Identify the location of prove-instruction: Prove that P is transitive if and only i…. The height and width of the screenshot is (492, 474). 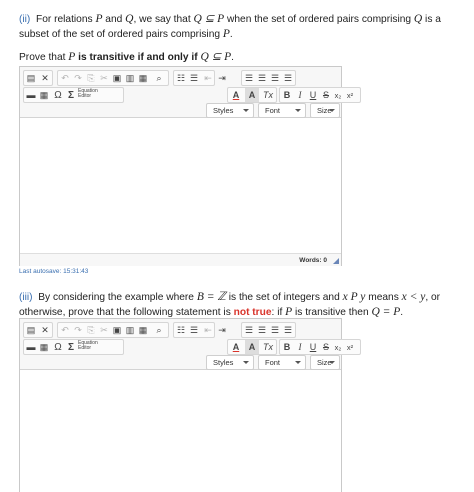
(127, 57).